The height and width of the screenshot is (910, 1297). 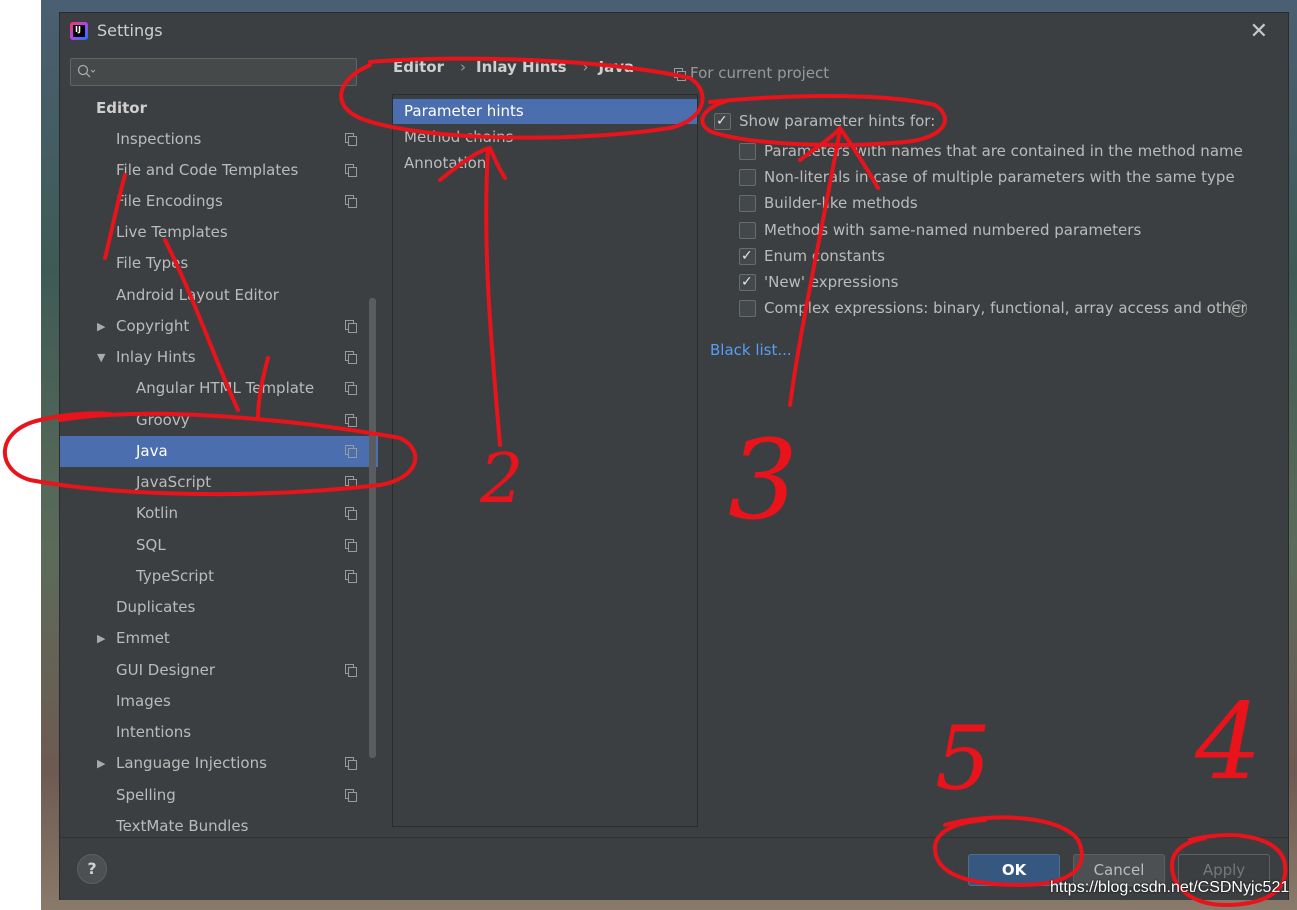 I want to click on tree-item-android-layout-editor: Android Layout Editor, so click(x=219, y=295).